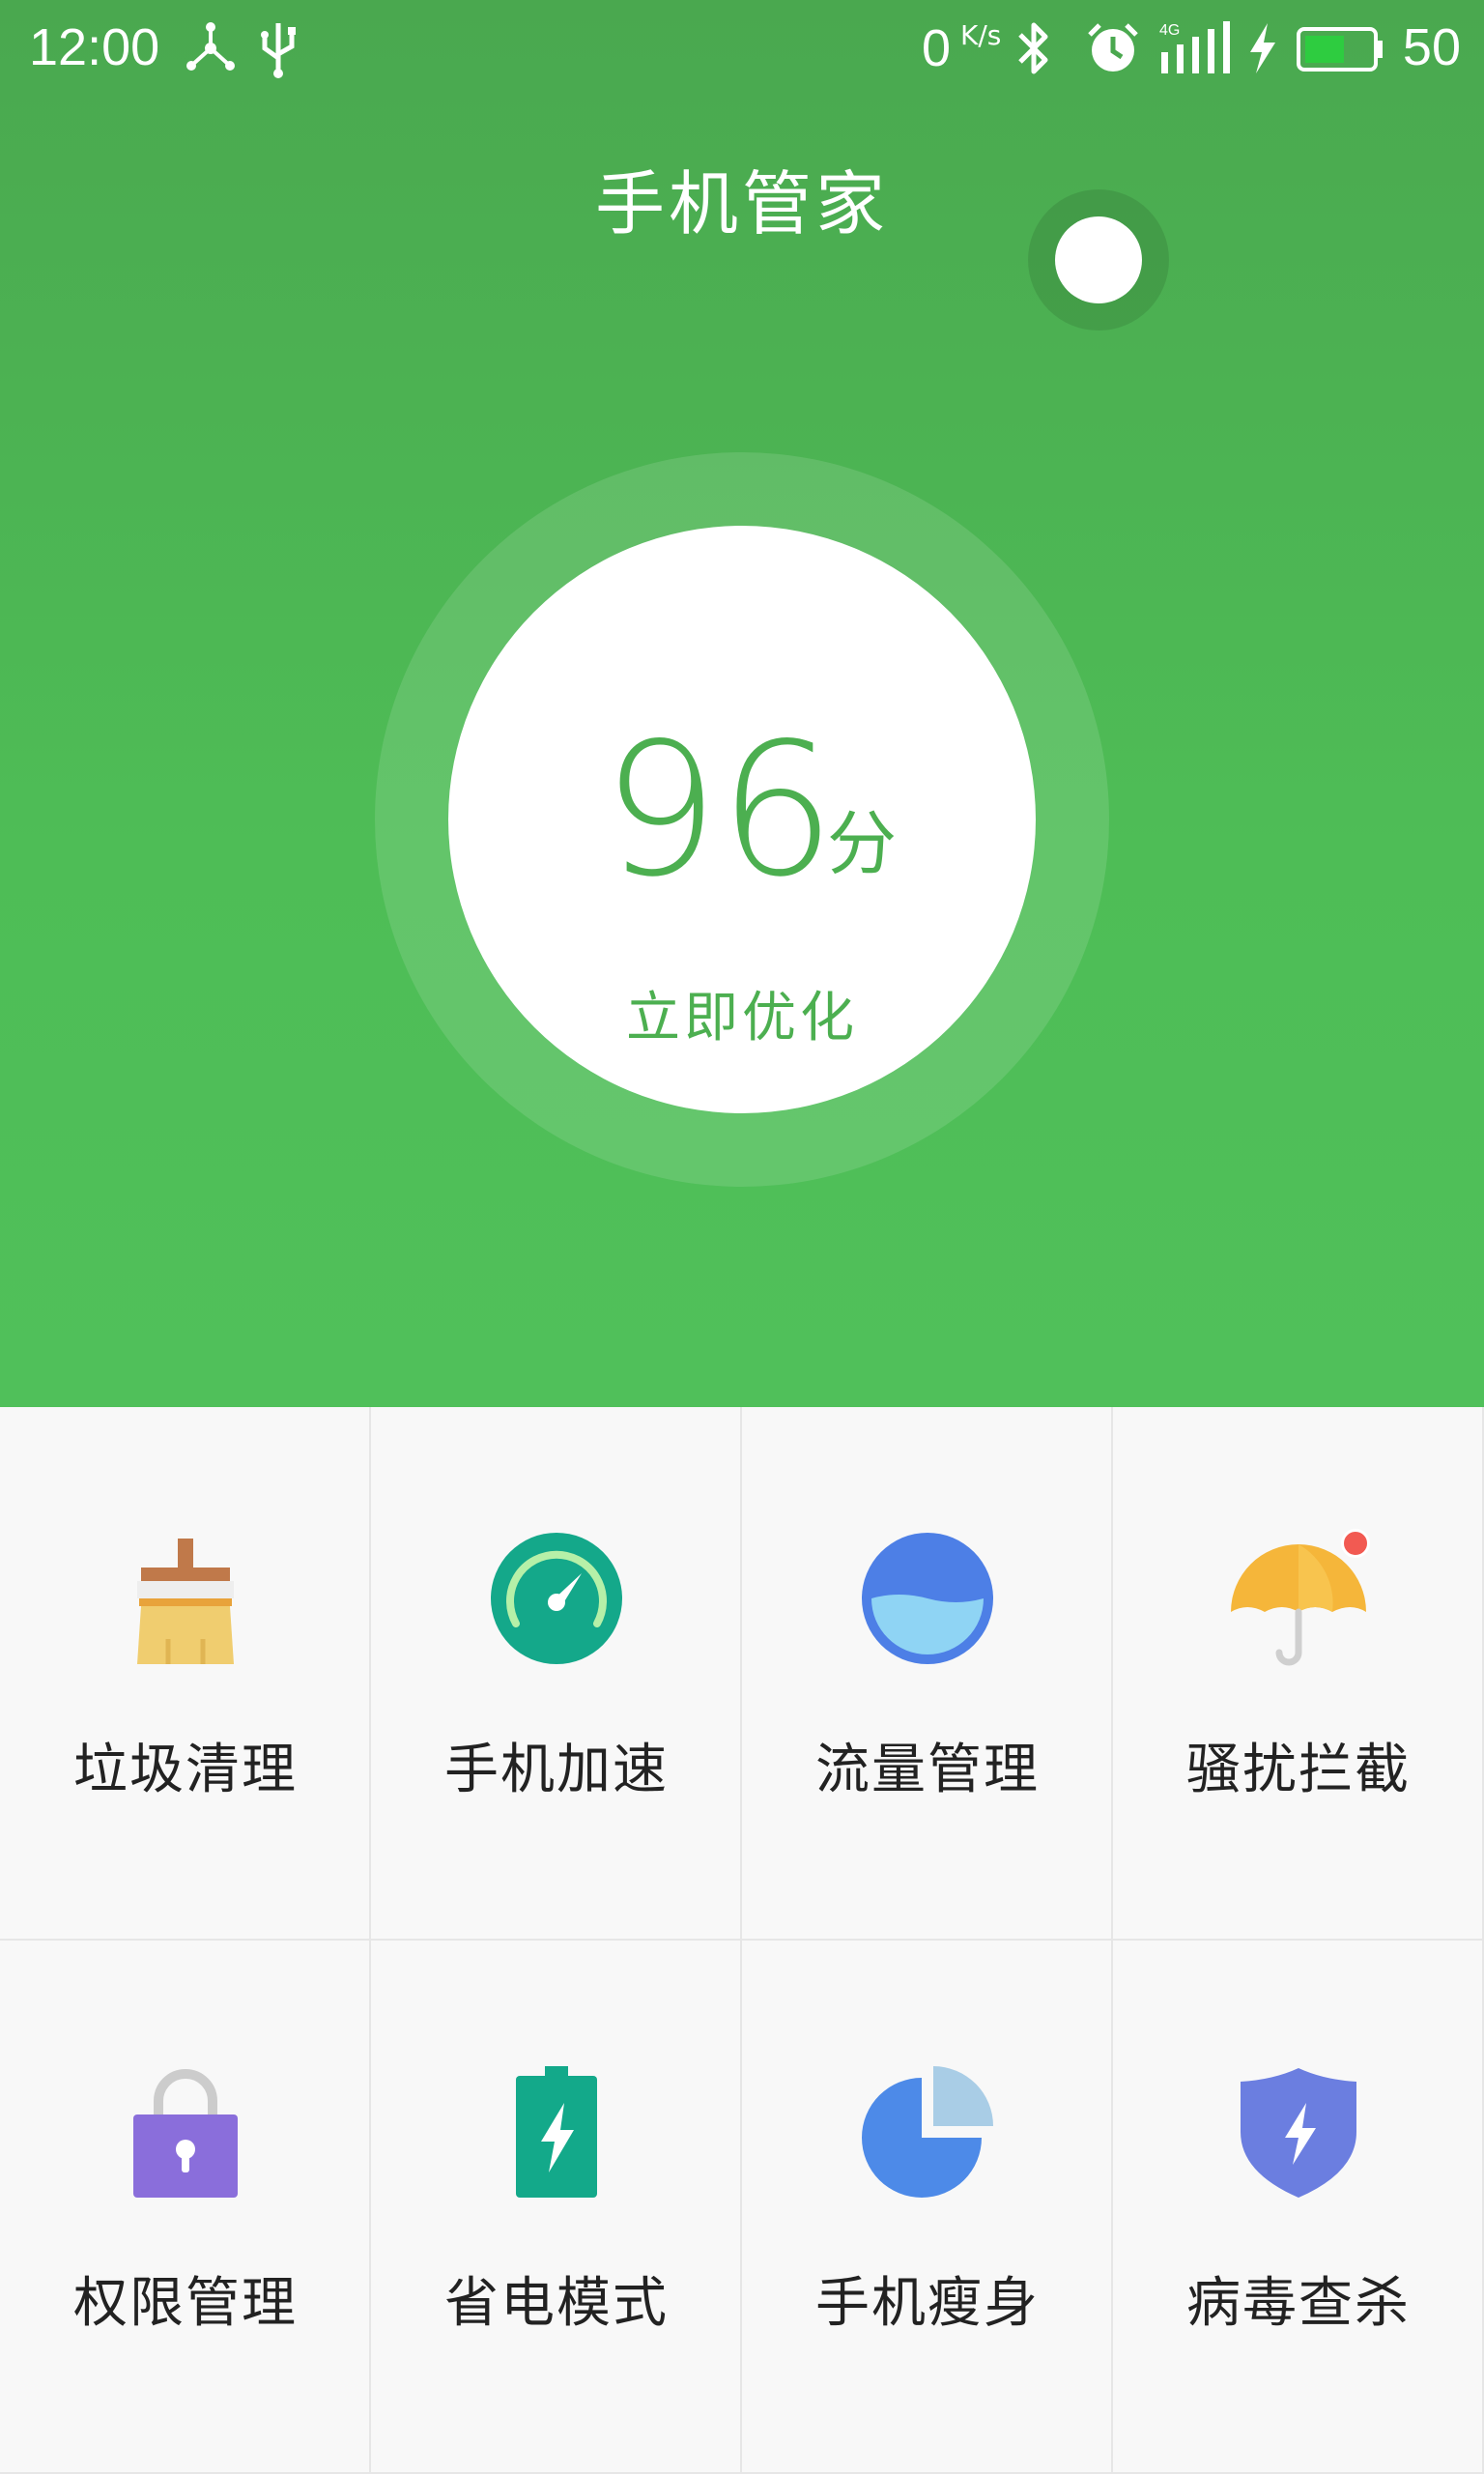  What do you see at coordinates (556, 1674) in the screenshot?
I see `feature-phone-boost: 手机加速` at bounding box center [556, 1674].